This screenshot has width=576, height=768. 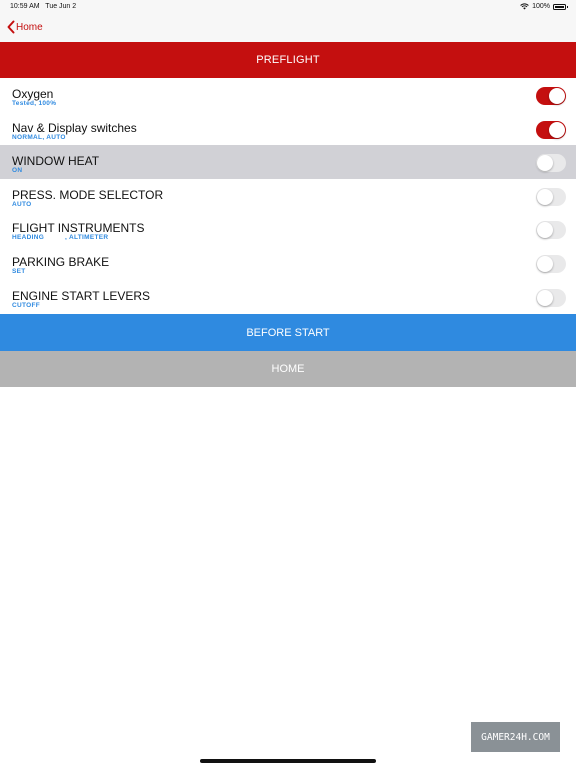 What do you see at coordinates (33, 94) in the screenshot?
I see `item-title: Oxygen` at bounding box center [33, 94].